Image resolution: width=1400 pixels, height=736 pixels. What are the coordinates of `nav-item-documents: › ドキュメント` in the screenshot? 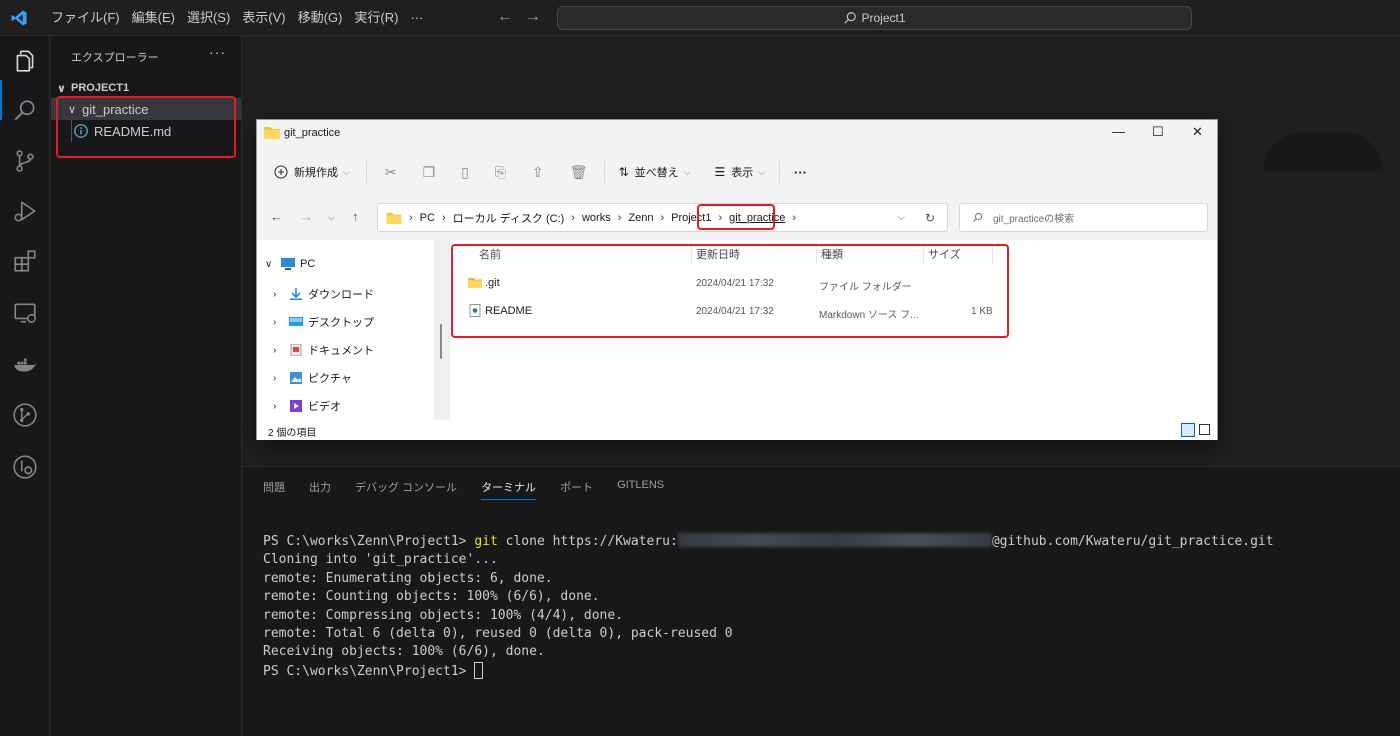 It's located at (323, 350).